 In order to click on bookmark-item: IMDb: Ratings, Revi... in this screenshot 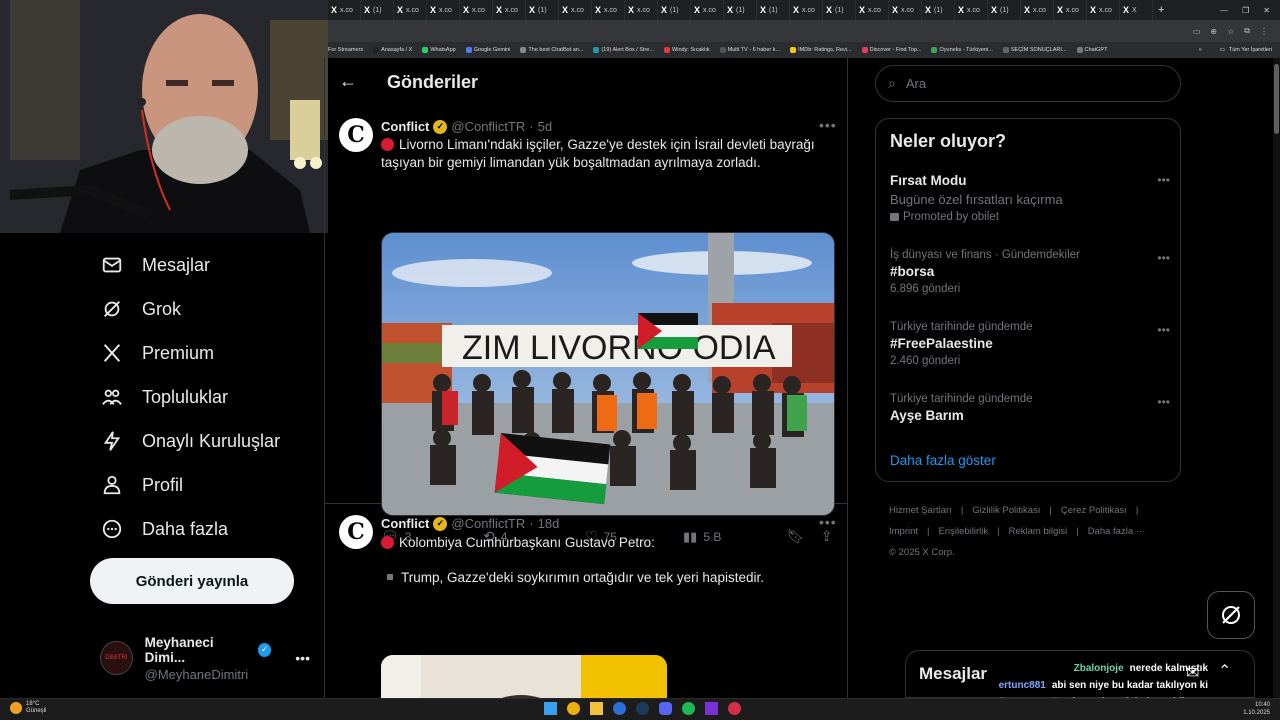, I will do `click(821, 50)`.